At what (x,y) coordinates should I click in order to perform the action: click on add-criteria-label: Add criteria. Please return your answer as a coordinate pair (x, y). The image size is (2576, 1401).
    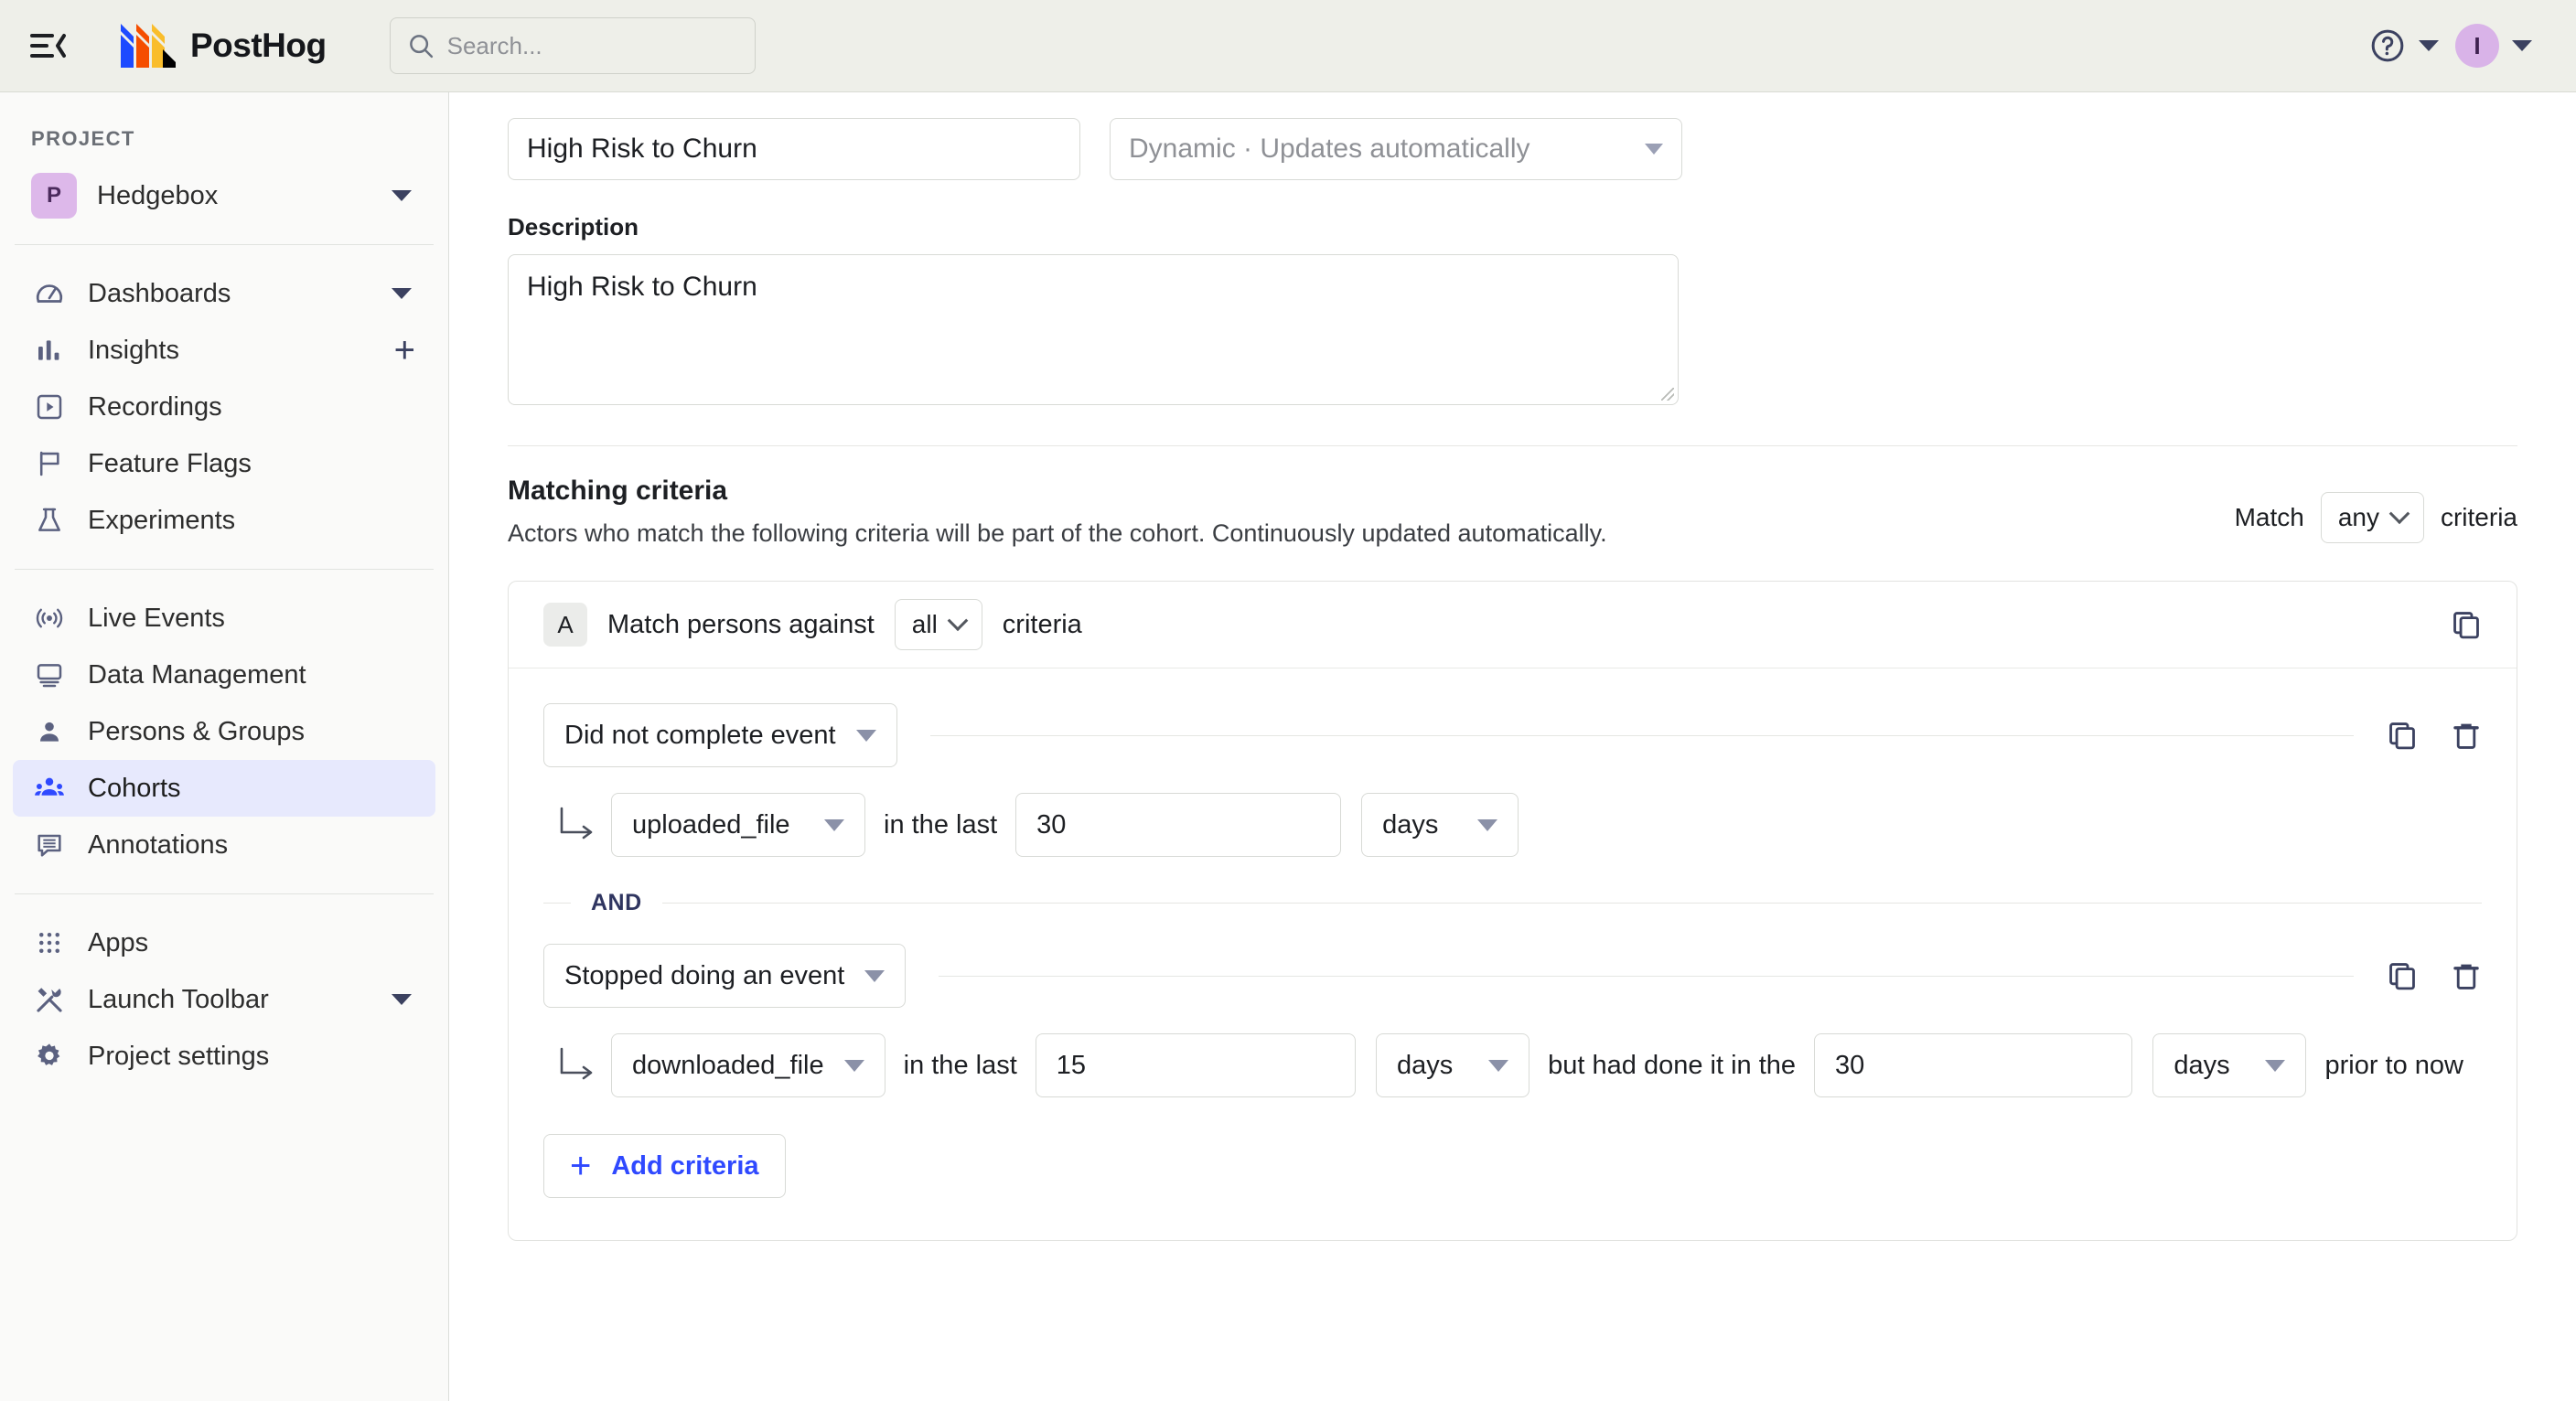
    Looking at the image, I should click on (685, 1165).